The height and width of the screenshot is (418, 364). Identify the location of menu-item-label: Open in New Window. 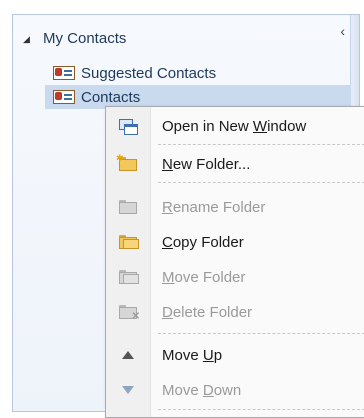
(234, 126).